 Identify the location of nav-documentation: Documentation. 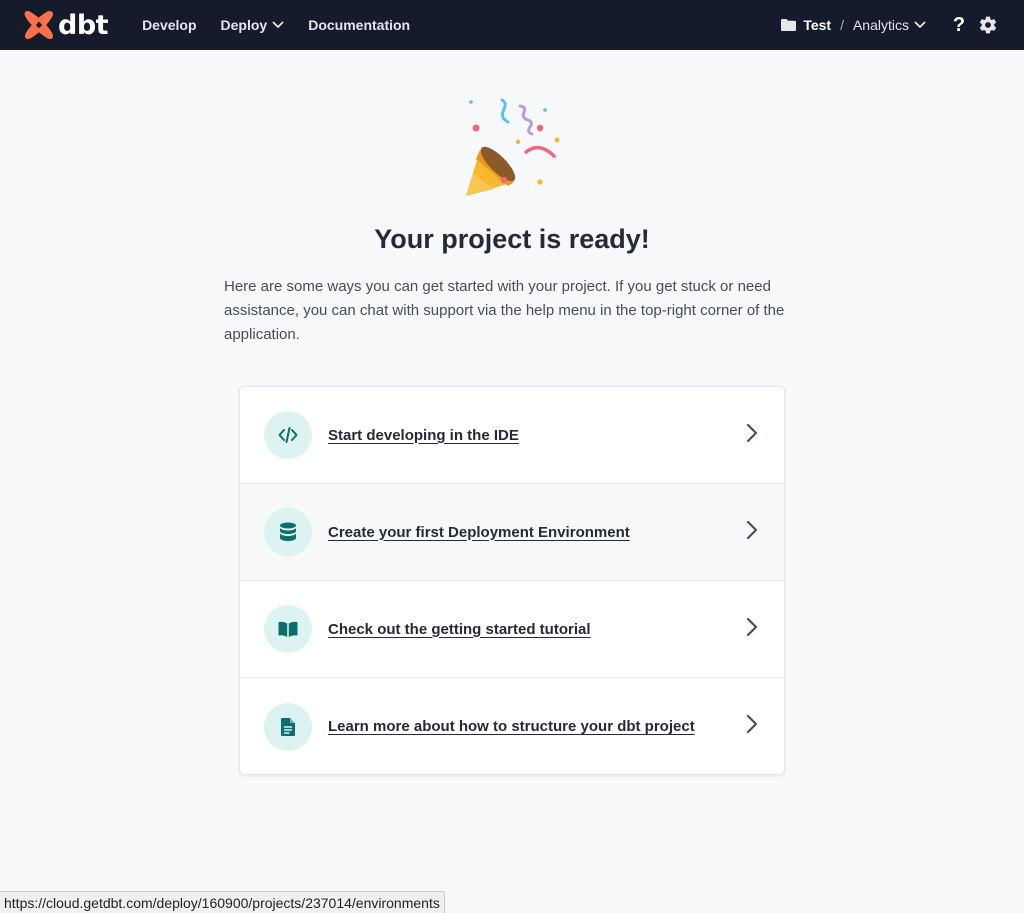
(359, 25).